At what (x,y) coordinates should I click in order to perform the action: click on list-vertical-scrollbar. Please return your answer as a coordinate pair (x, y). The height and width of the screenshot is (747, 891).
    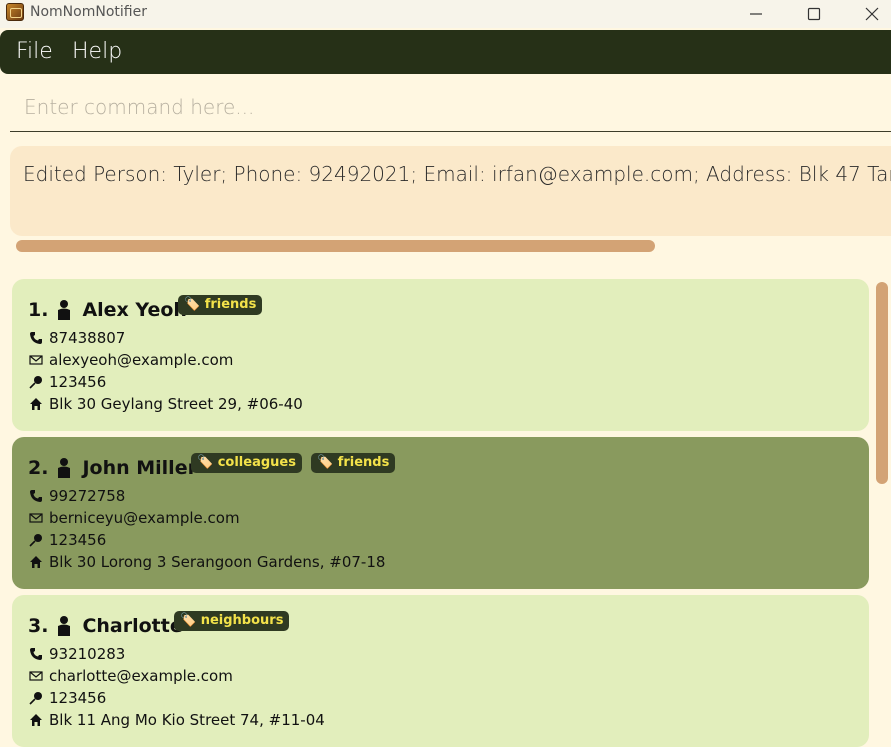
    Looking at the image, I should click on (882, 383).